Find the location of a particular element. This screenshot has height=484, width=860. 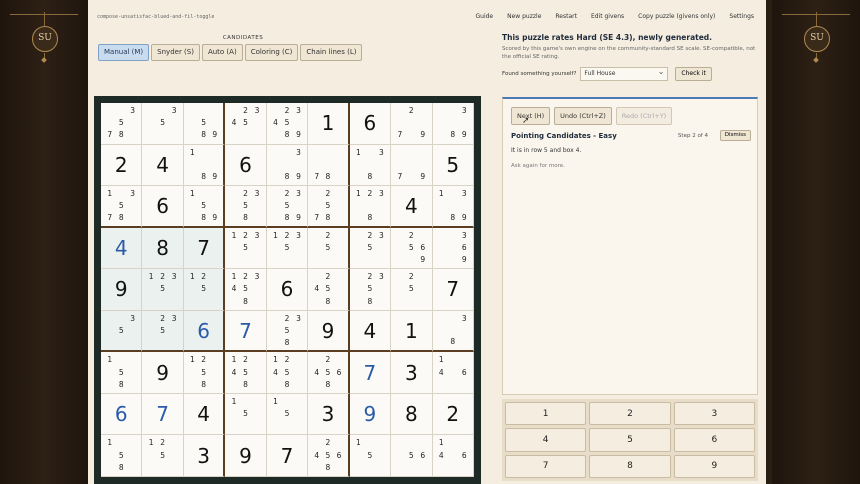

cell-r3c4: 235 8 is located at coordinates (246, 207).